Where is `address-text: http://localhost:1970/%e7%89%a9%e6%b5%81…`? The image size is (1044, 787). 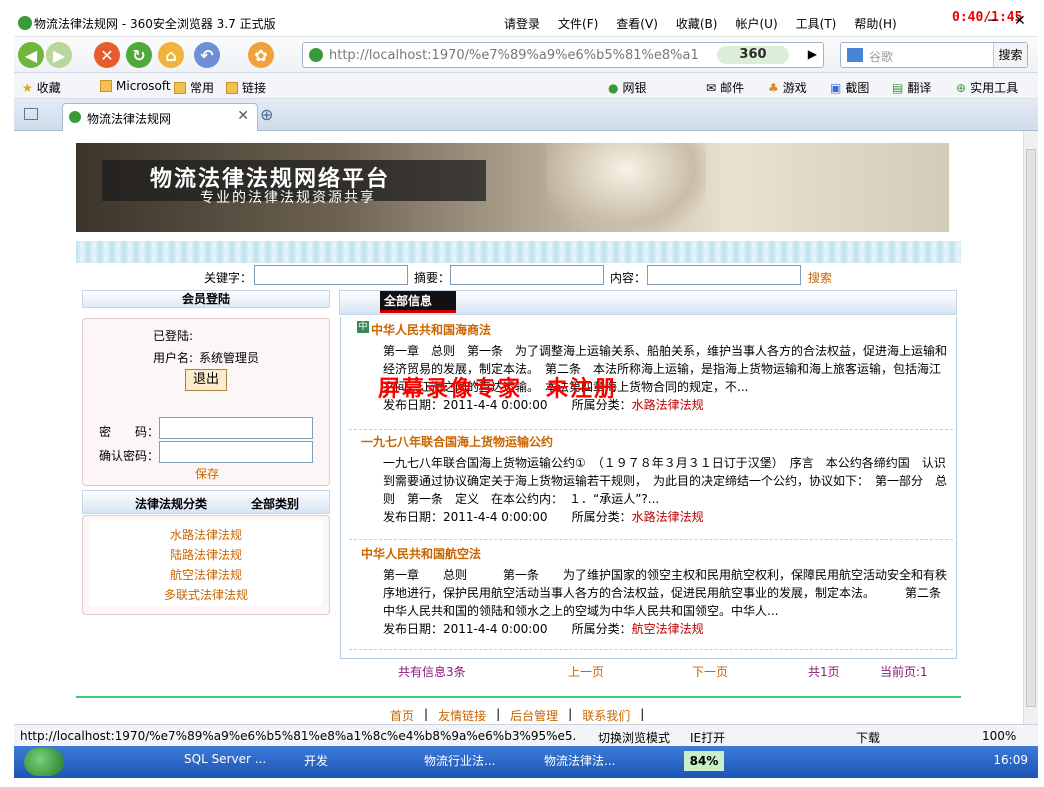
address-text: http://localhost:1970/%e7%89%a9%e6%b5%81… is located at coordinates (514, 55).